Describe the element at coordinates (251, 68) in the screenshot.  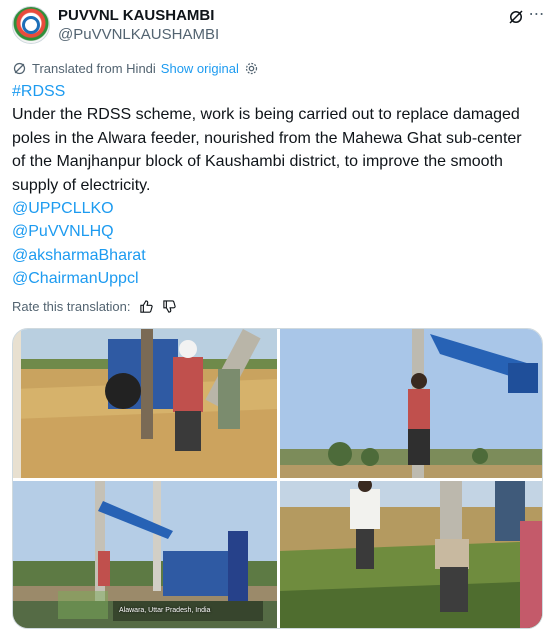
I see `gear-icon` at that location.